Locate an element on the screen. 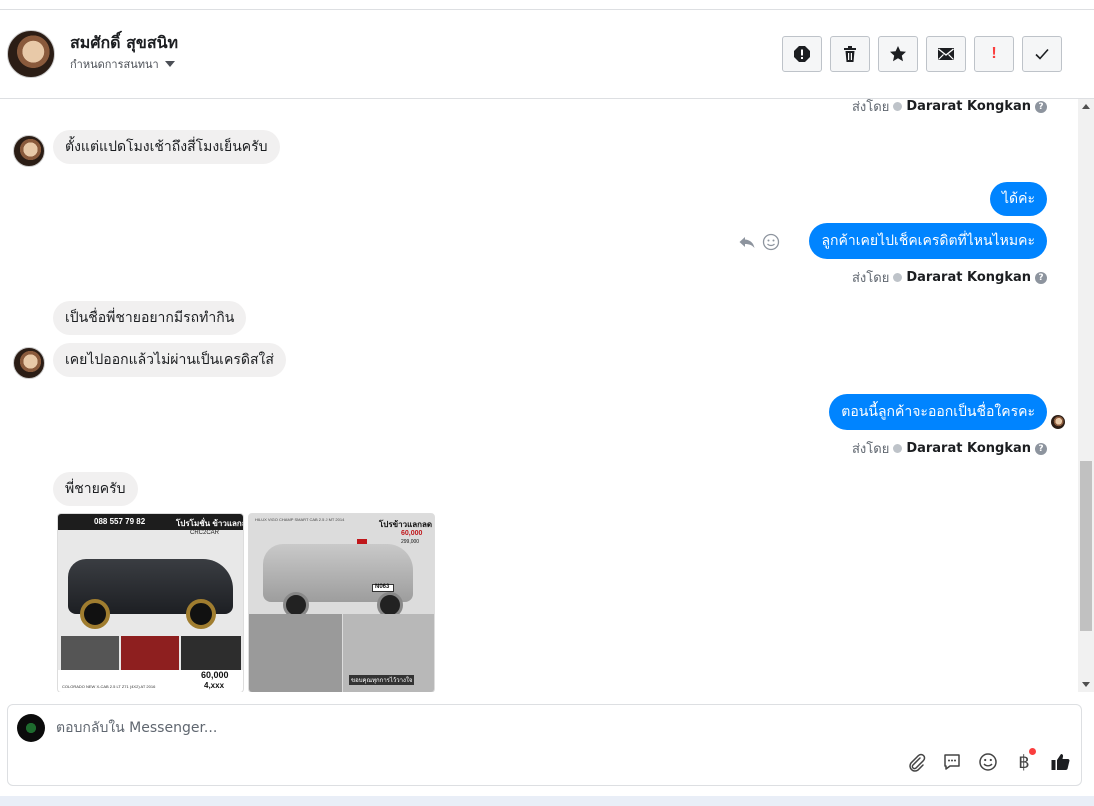 Image resolution: width=1094 pixels, height=806 pixels. caret-down-icon is located at coordinates (169, 64).